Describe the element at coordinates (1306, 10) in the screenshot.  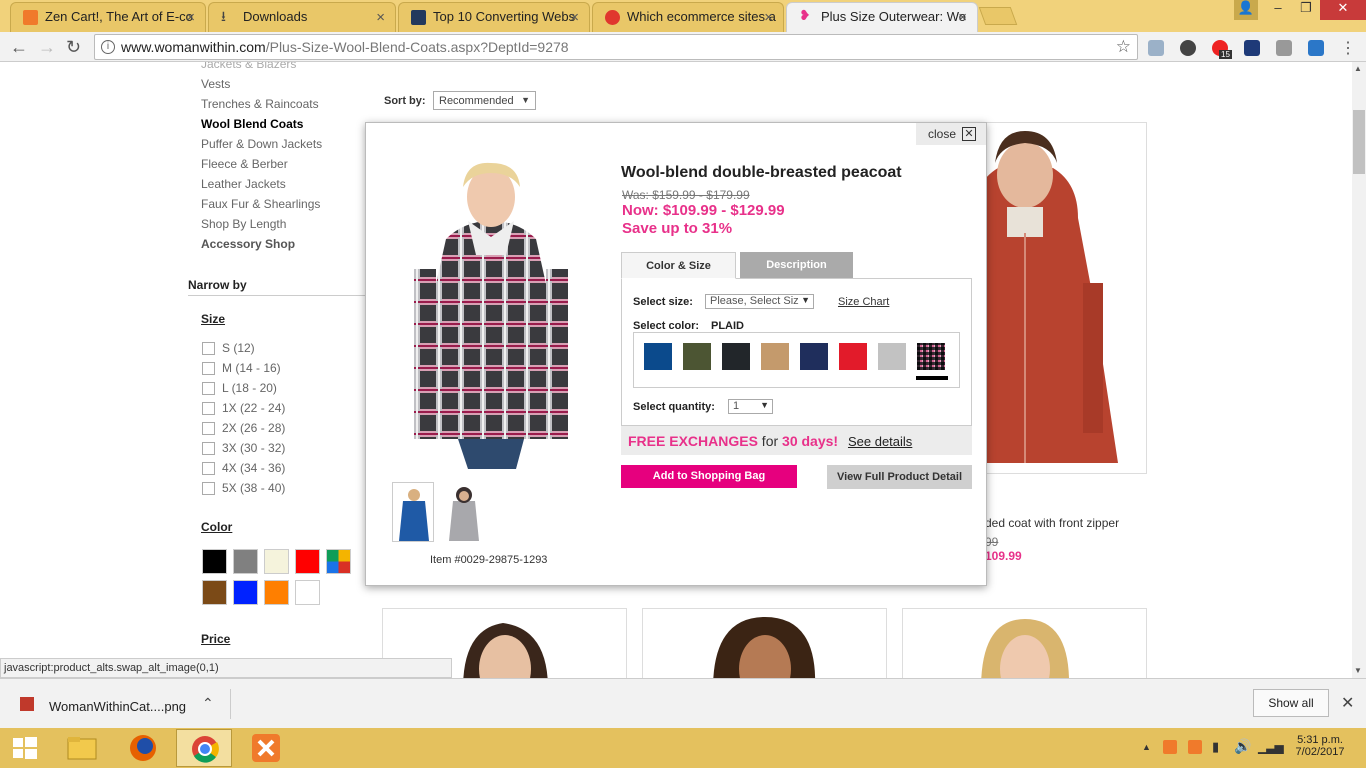
I see `restore-button: ❐` at that location.